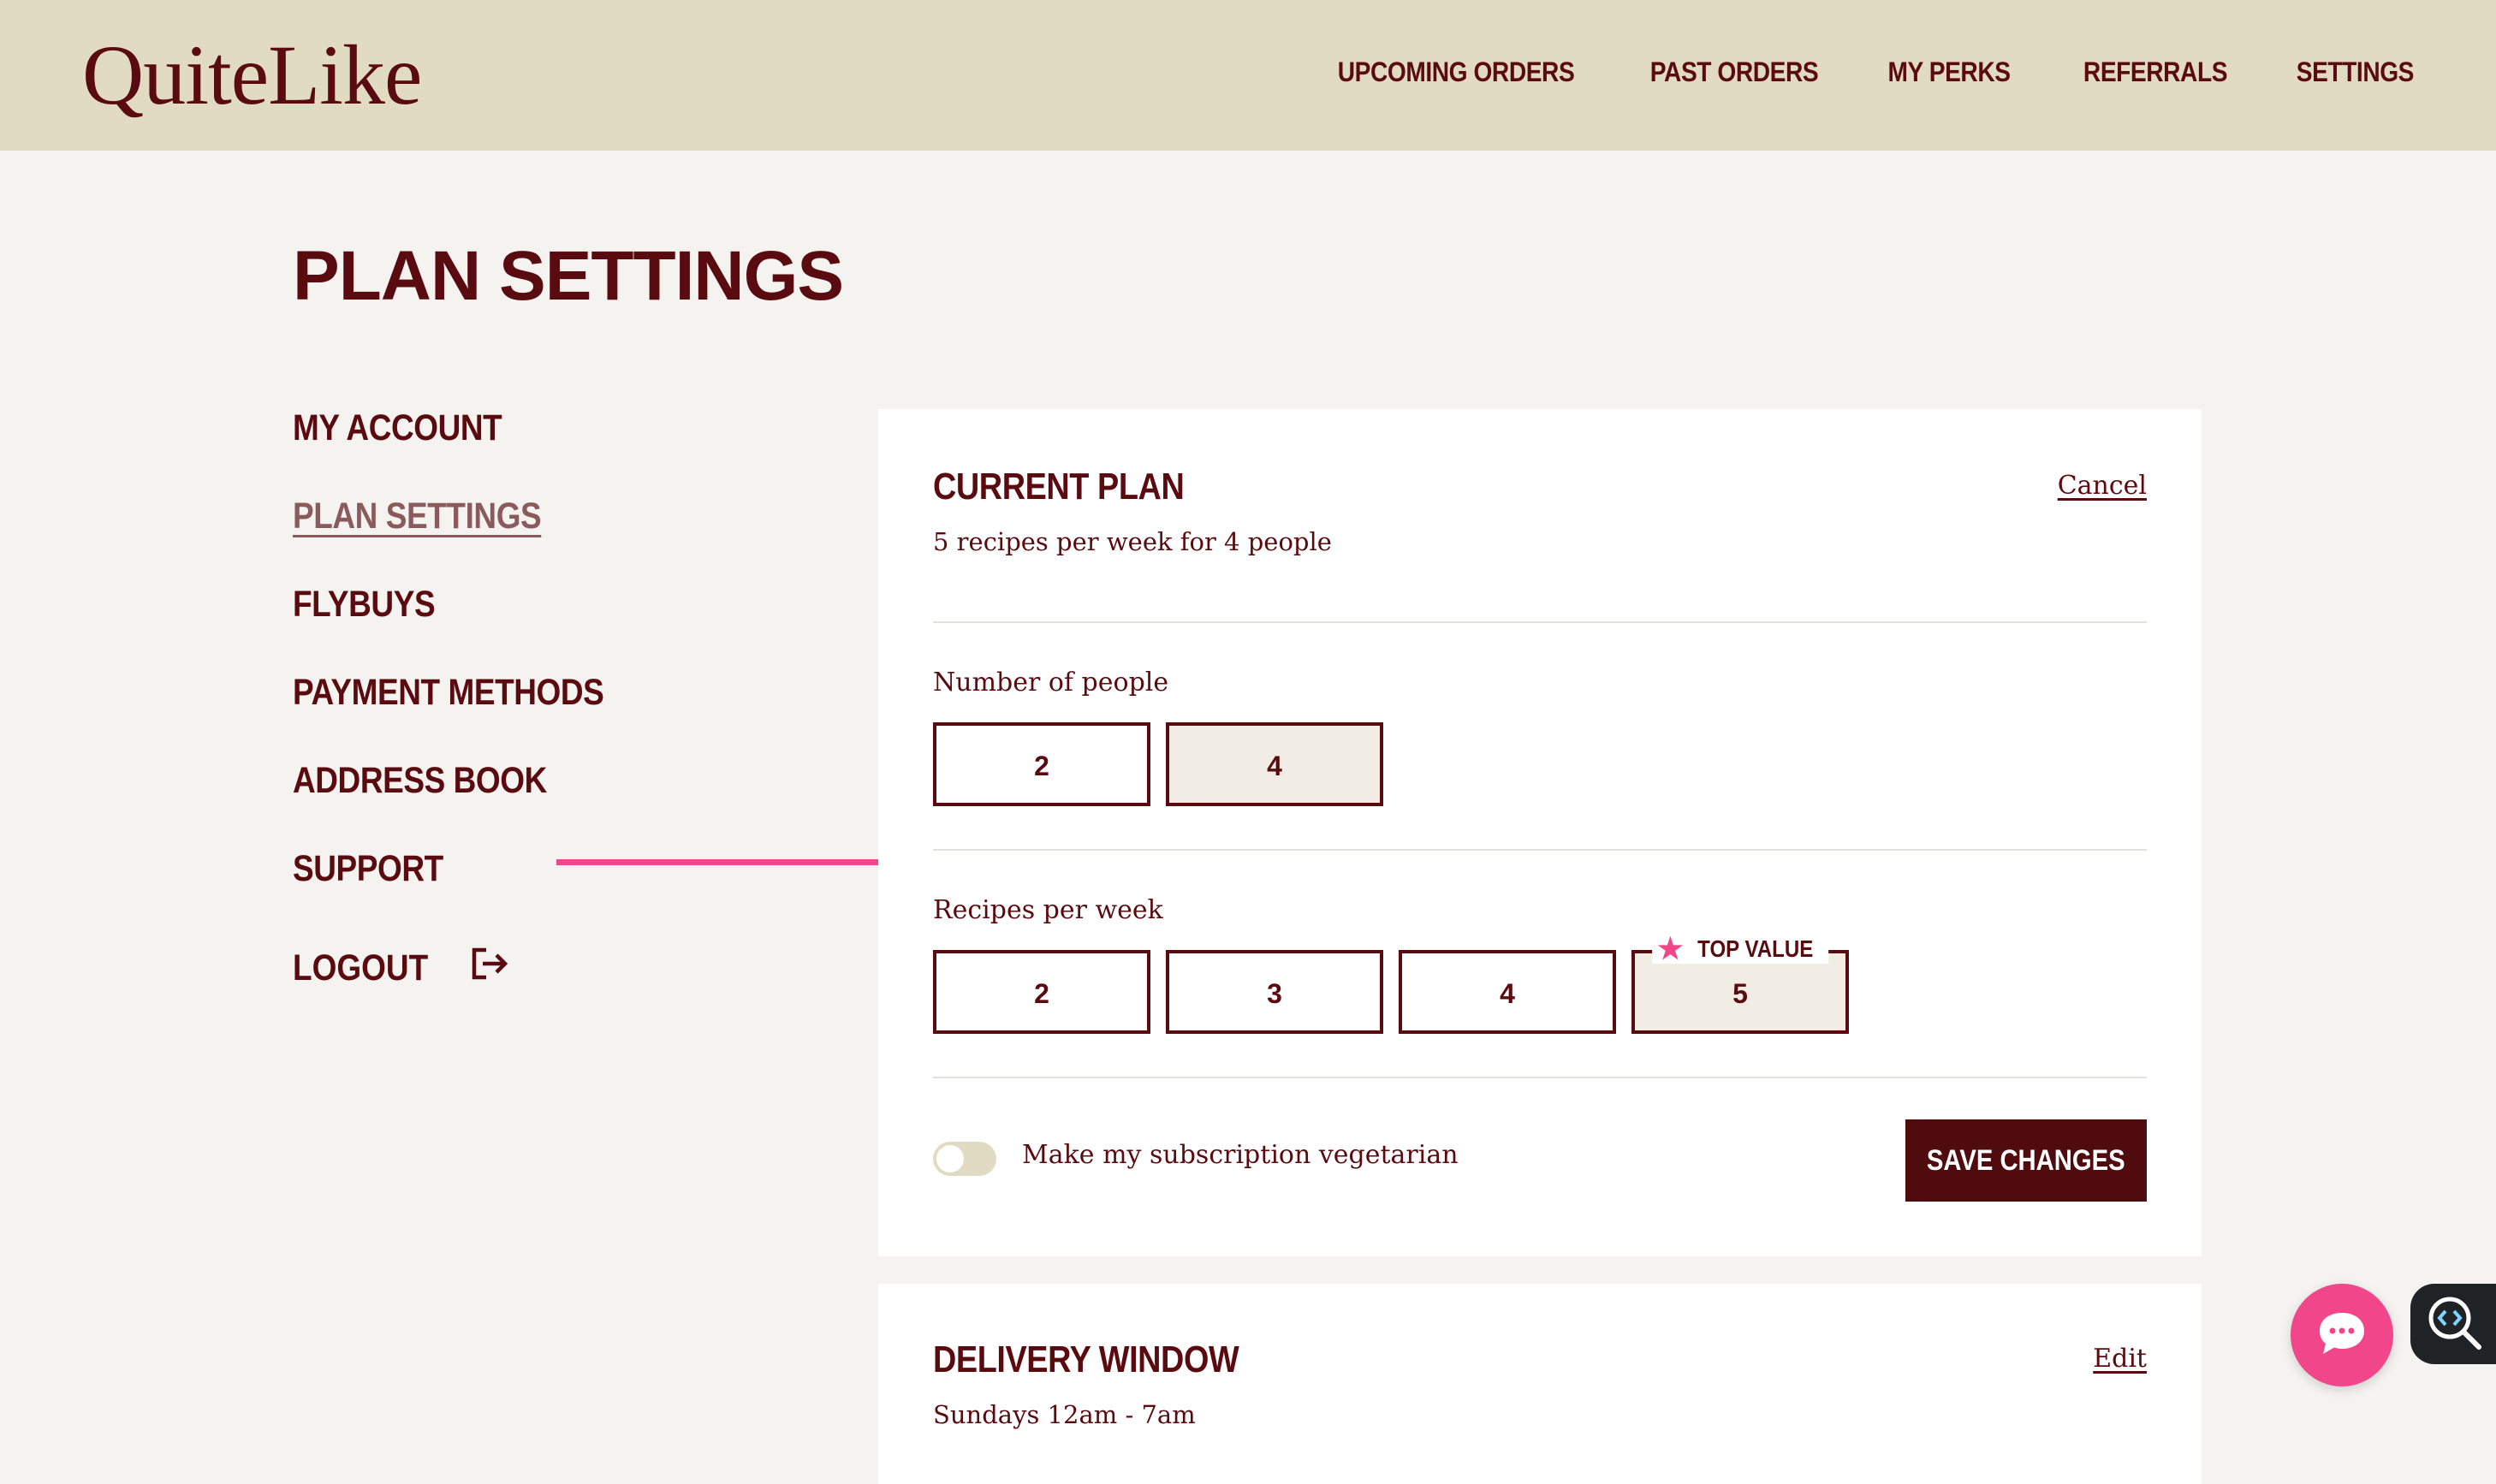 The width and height of the screenshot is (2496, 1484). I want to click on star-icon: ★, so click(1671, 949).